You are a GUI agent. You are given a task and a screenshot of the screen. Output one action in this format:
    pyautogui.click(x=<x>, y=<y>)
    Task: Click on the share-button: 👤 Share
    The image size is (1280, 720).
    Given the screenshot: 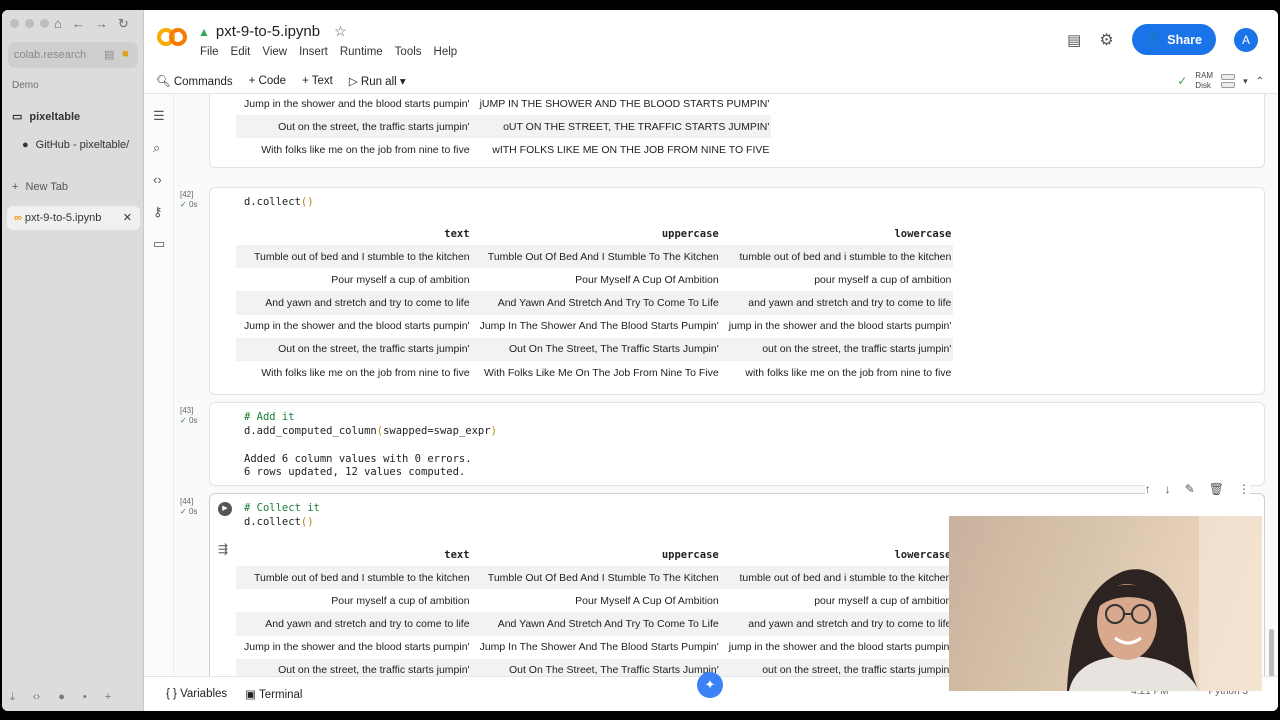 What is the action you would take?
    pyautogui.click(x=1173, y=39)
    